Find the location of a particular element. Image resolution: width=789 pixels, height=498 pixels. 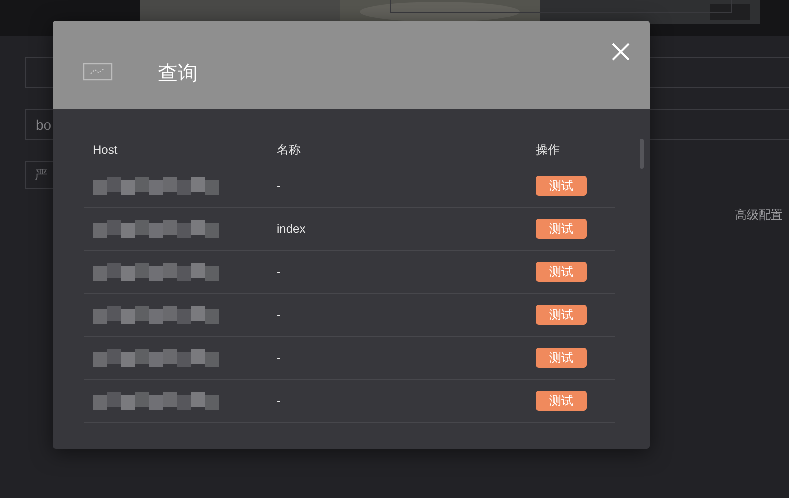

dialog-title: 查询 is located at coordinates (178, 74).